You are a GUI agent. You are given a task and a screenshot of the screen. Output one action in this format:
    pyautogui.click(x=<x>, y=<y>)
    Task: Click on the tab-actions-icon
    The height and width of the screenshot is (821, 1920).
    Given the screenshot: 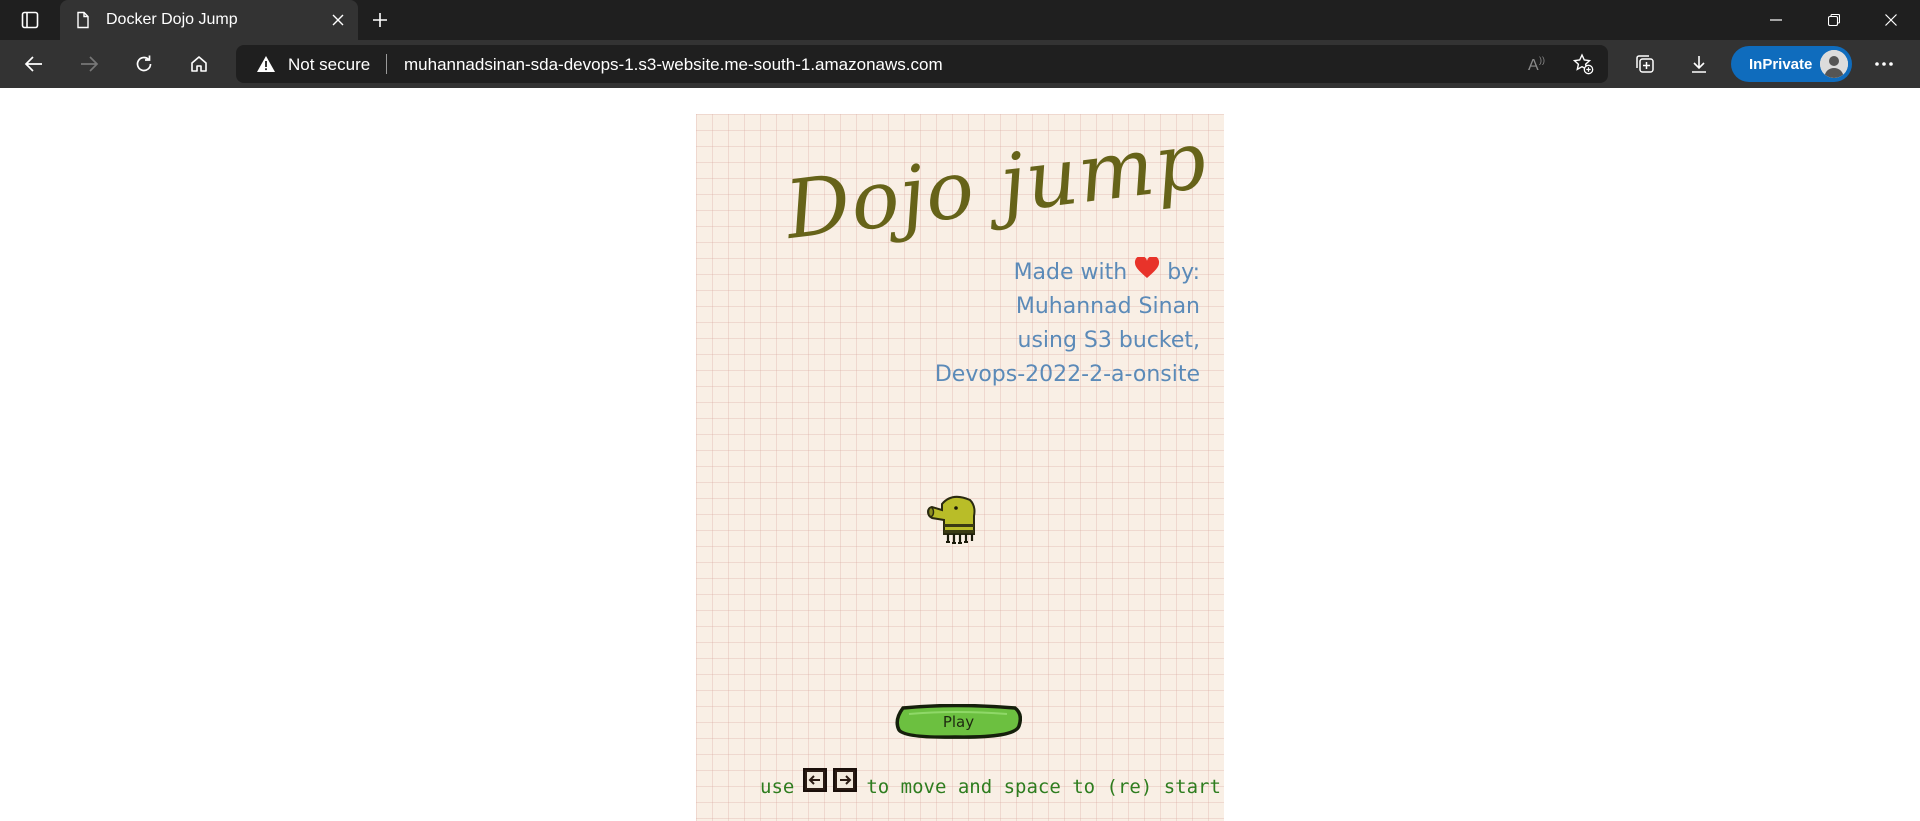 What is the action you would take?
    pyautogui.click(x=30, y=20)
    